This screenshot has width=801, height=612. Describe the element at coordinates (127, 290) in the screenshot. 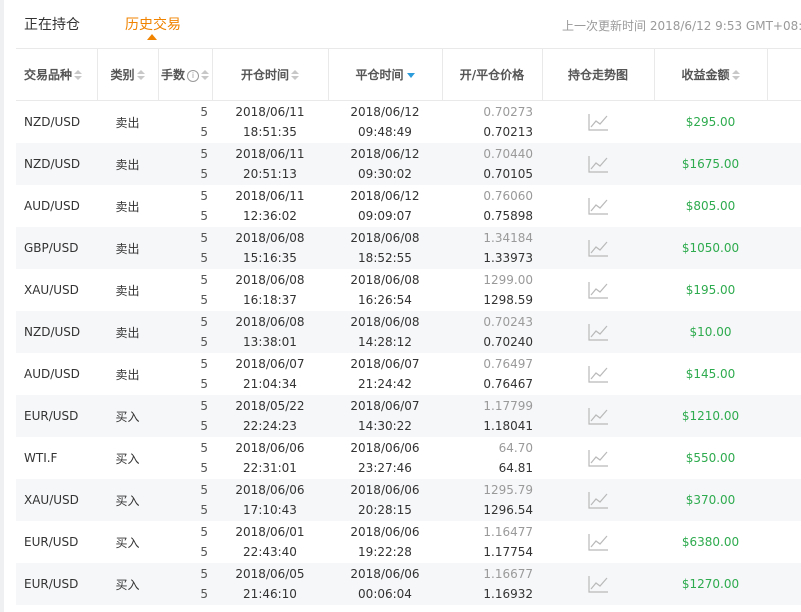

I see `cell-side: 卖出` at that location.